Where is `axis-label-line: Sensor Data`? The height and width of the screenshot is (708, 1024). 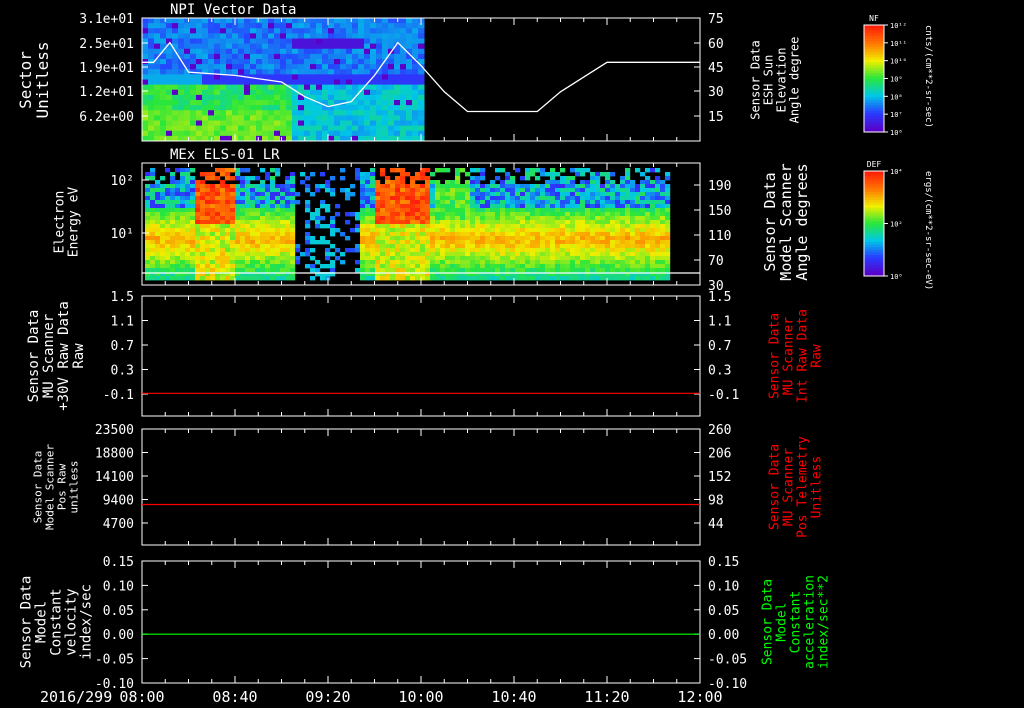 axis-label-line: Sensor Data is located at coordinates (34, 356).